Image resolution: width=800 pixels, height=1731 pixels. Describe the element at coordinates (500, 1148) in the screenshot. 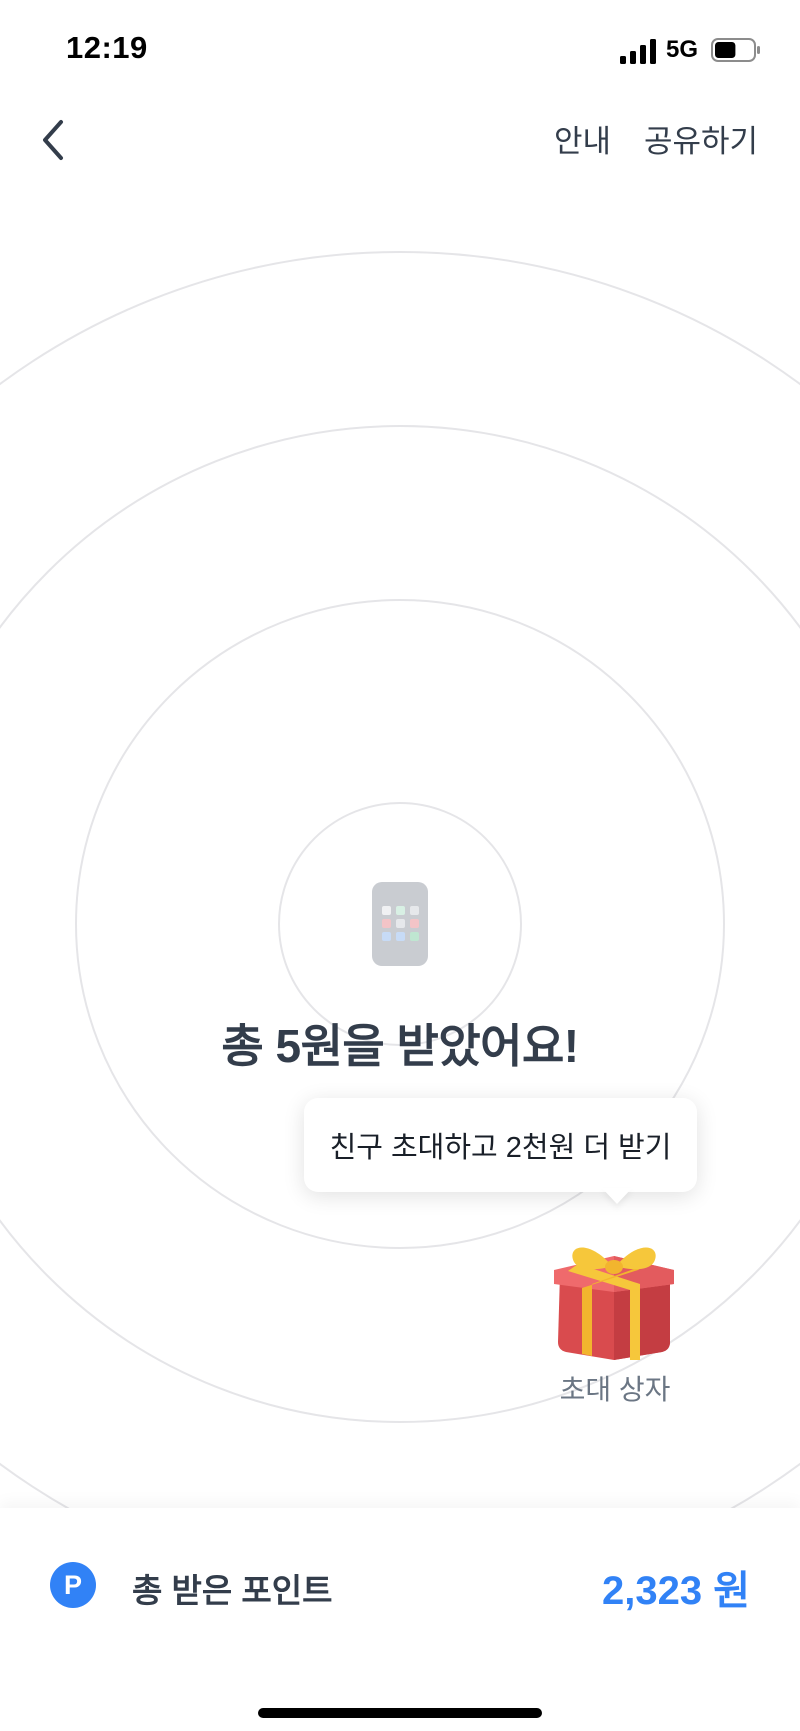

I see `invite-tooltip-text: 친구 초대하고 2천원 더 받기` at that location.